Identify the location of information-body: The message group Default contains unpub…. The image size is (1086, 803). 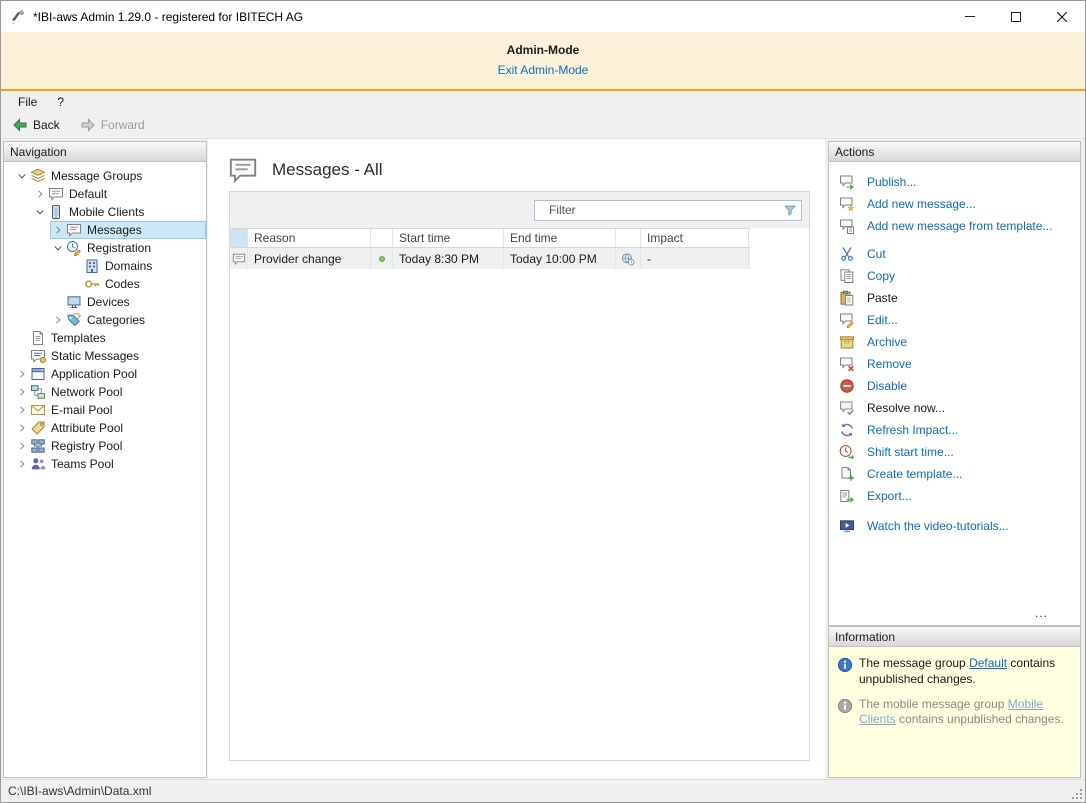
(954, 712).